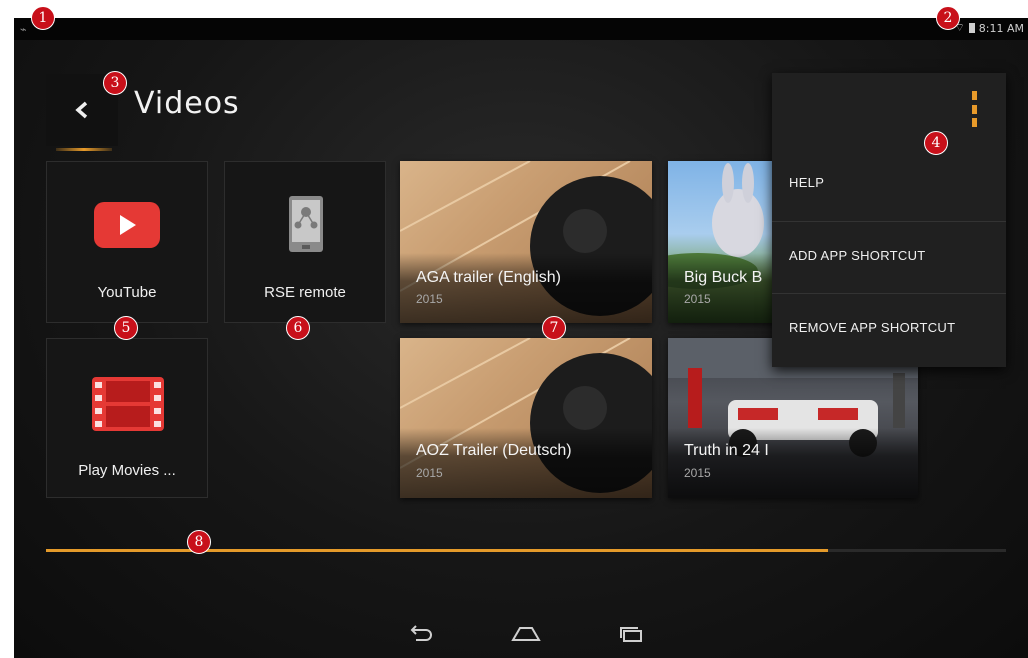 Image resolution: width=1028 pixels, height=658 pixels. What do you see at coordinates (948, 18) in the screenshot?
I see `annotation-marker: 2` at bounding box center [948, 18].